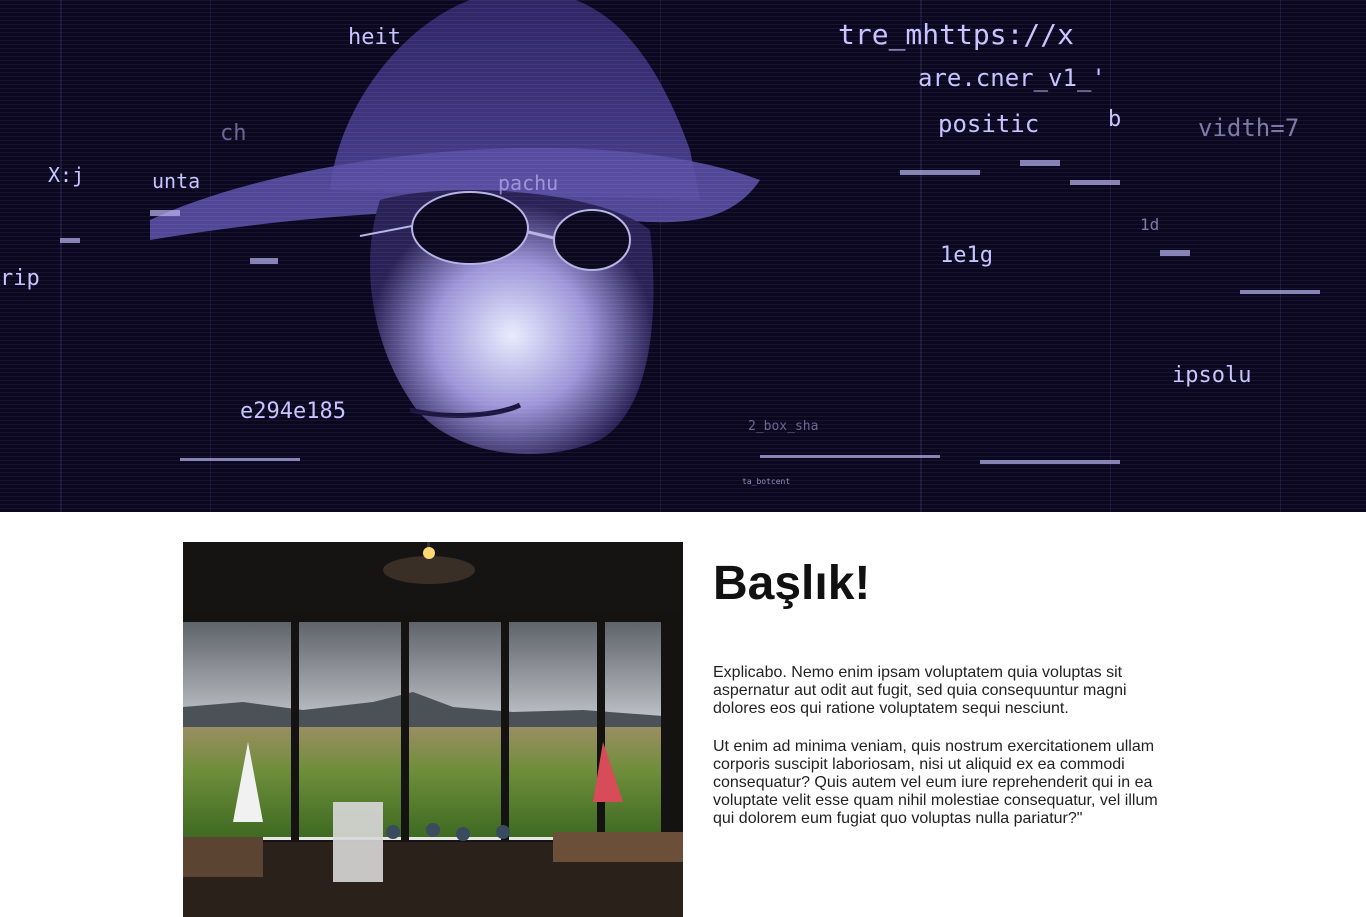 The width and height of the screenshot is (1366, 917). I want to click on code-fragment: 1d, so click(1149, 224).